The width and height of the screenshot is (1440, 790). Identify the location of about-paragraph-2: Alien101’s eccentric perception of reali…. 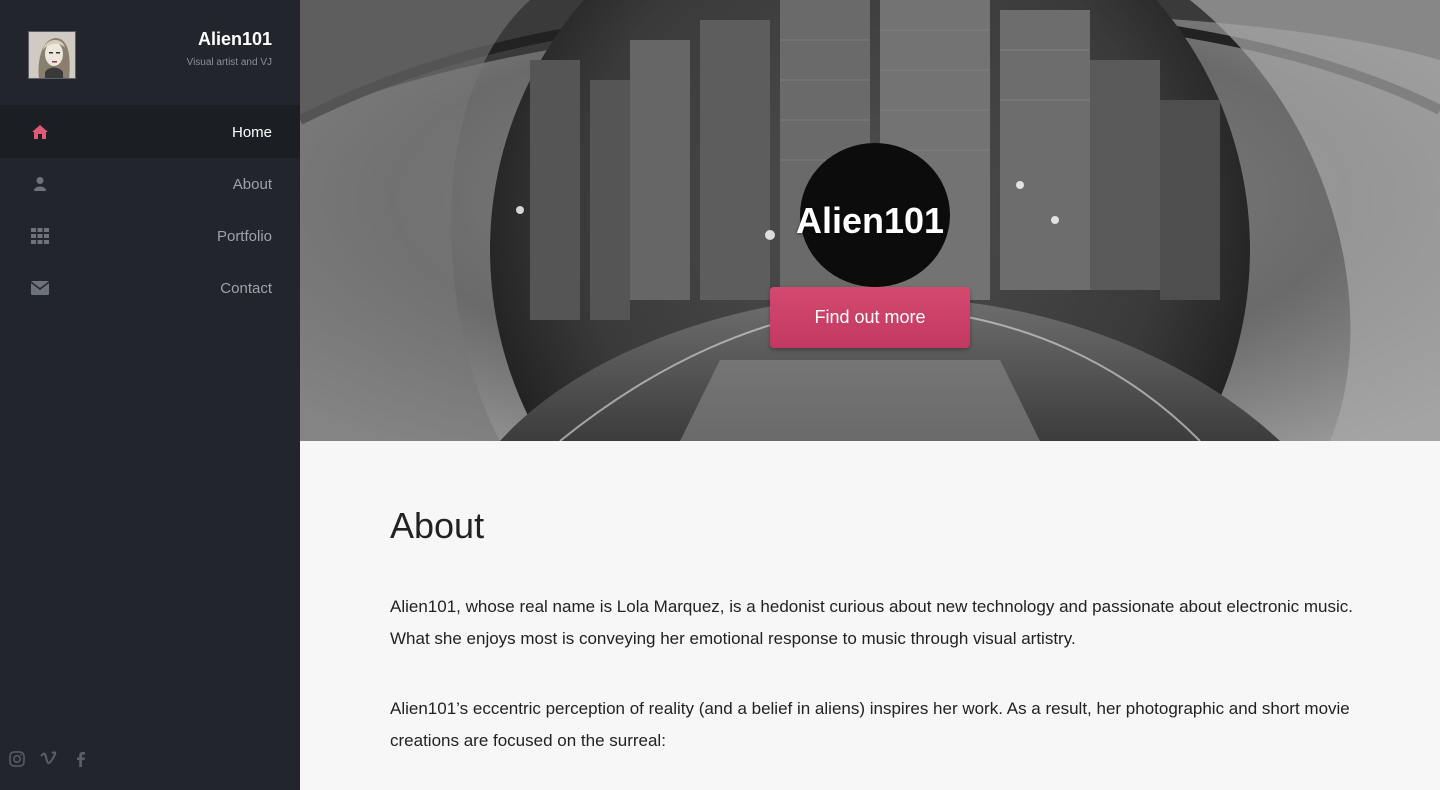
(870, 724).